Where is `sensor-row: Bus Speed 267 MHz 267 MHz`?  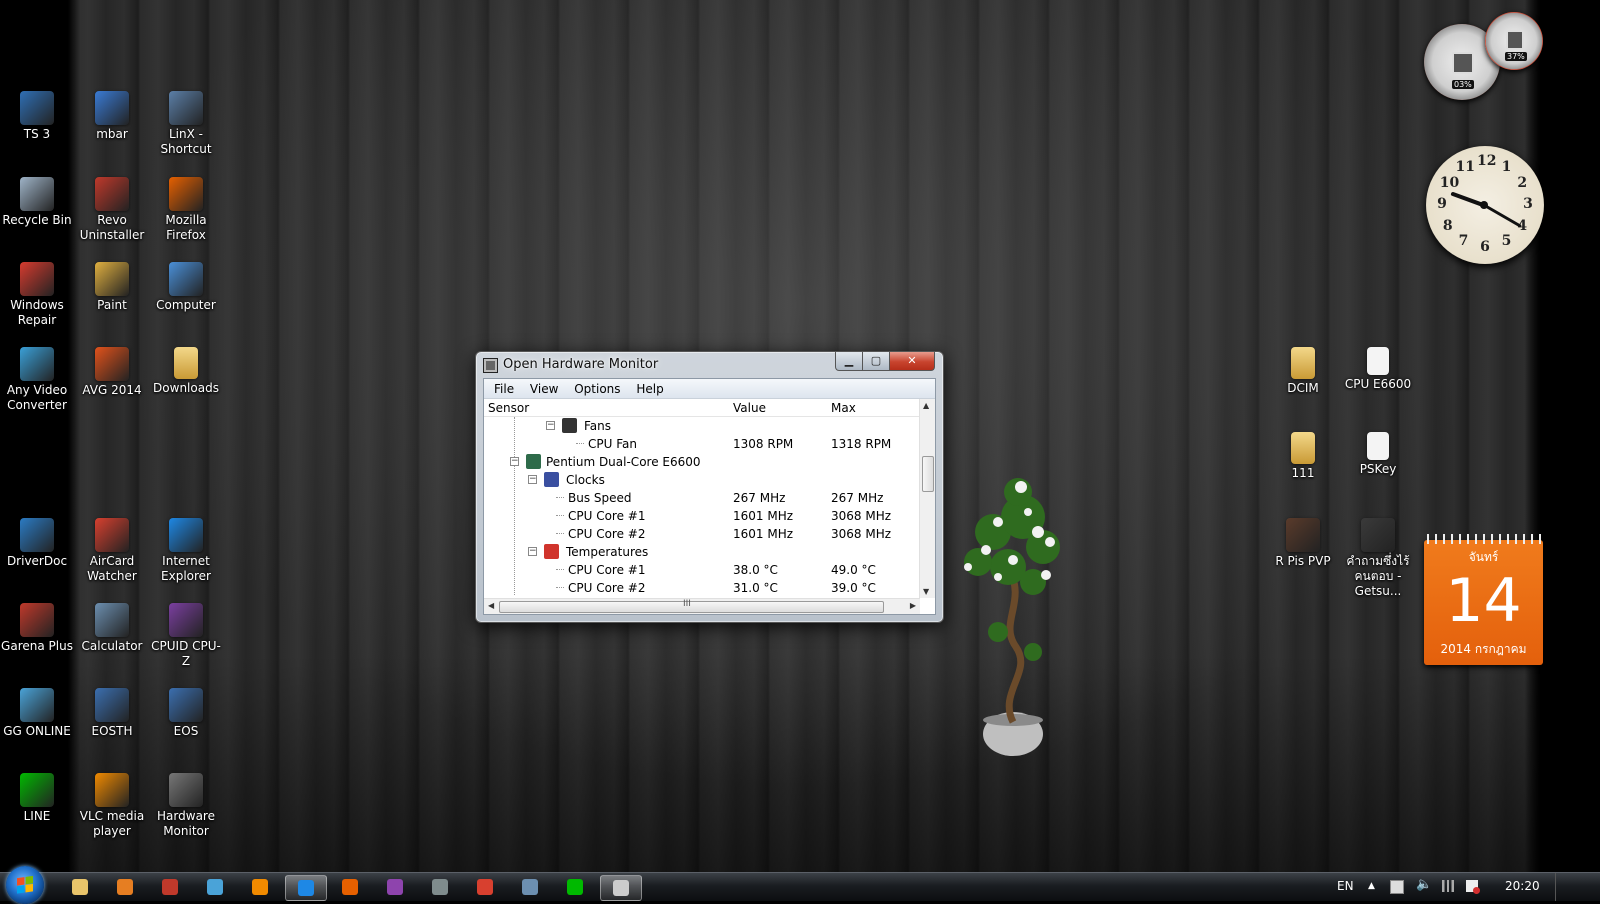
sensor-row: Bus Speed 267 MHz 267 MHz is located at coordinates (702, 498).